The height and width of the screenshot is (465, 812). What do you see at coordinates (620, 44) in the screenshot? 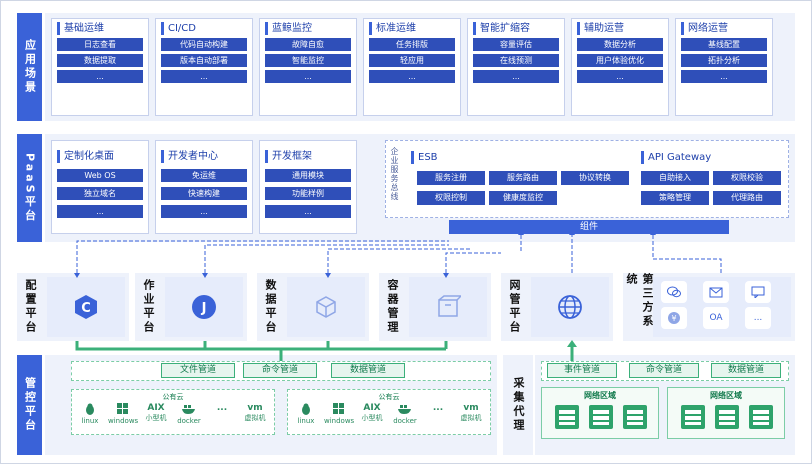
I see `scenario-item-pill: 数据分析` at bounding box center [620, 44].